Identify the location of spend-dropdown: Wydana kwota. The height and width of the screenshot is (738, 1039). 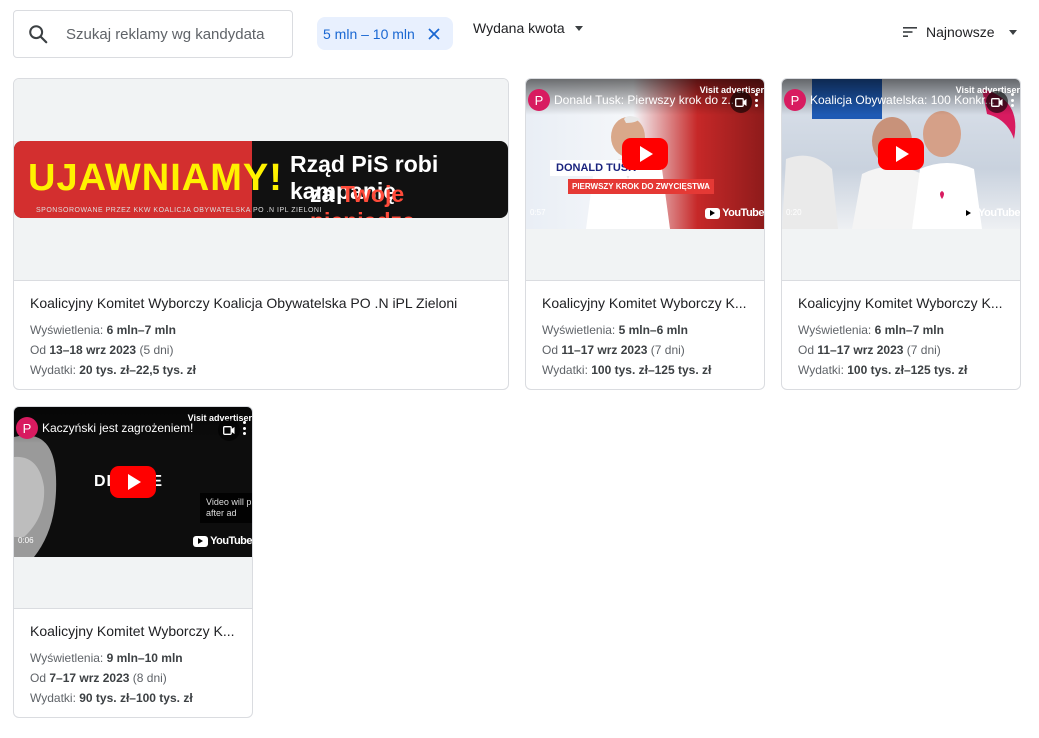
(528, 28).